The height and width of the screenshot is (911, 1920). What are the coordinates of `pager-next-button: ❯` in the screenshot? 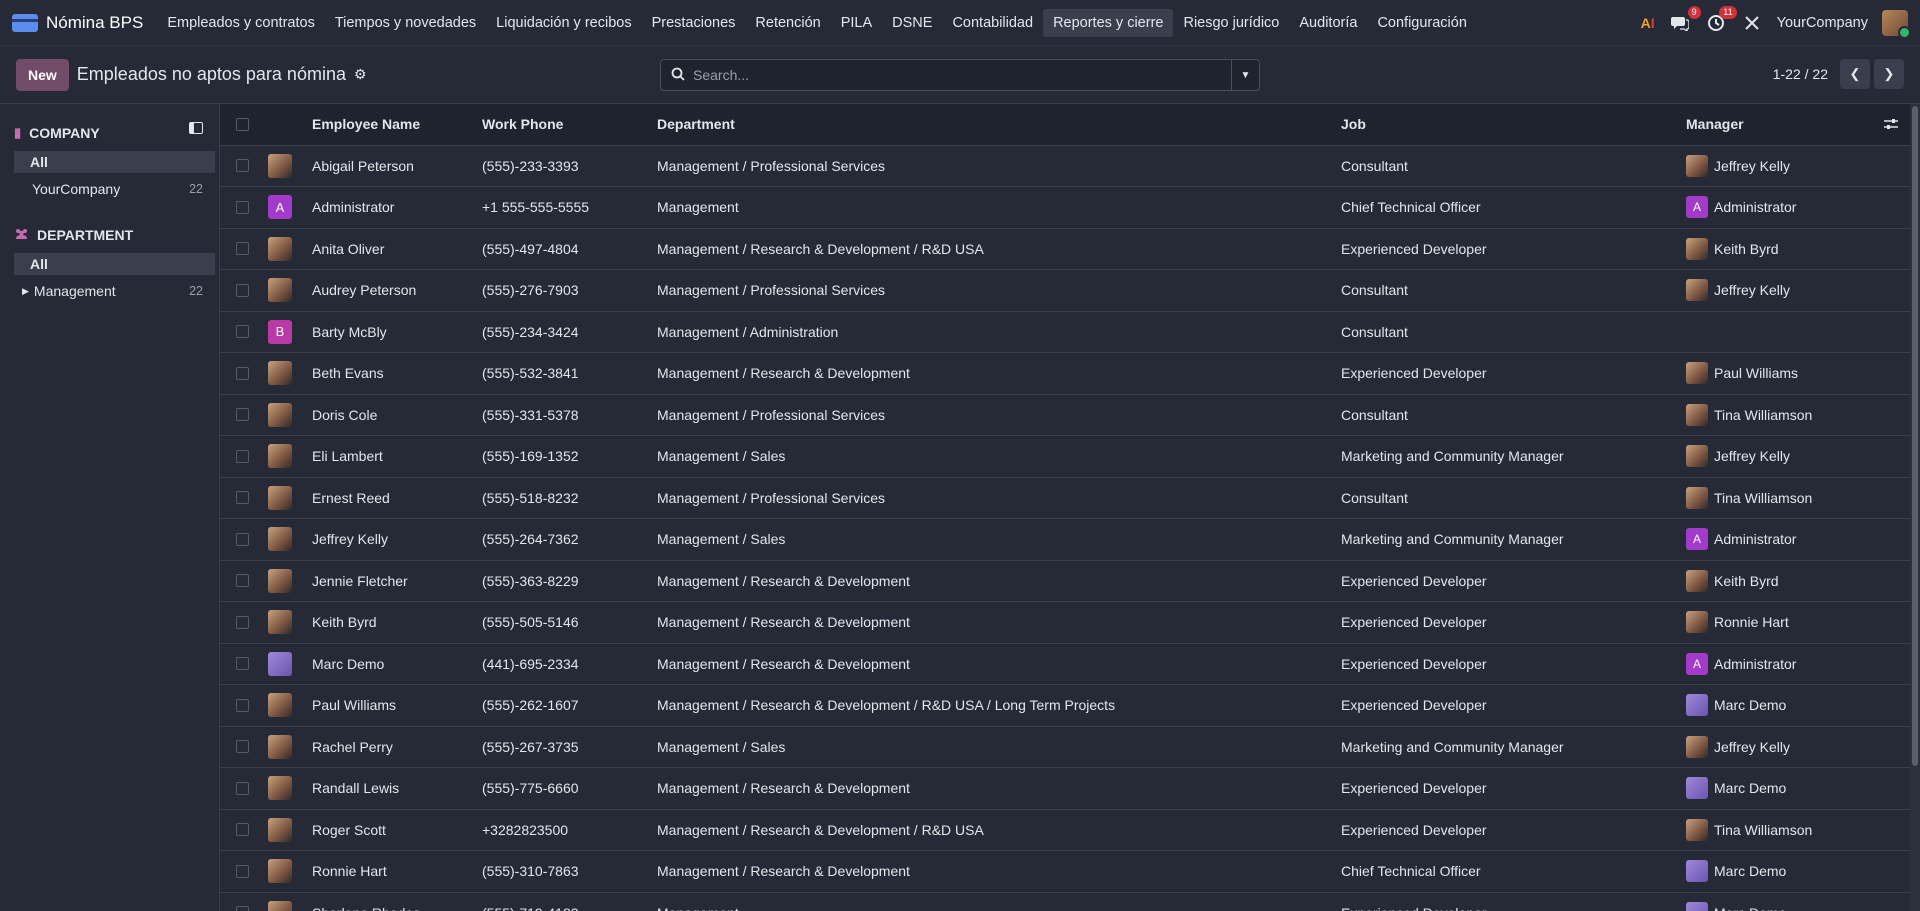 It's located at (1889, 74).